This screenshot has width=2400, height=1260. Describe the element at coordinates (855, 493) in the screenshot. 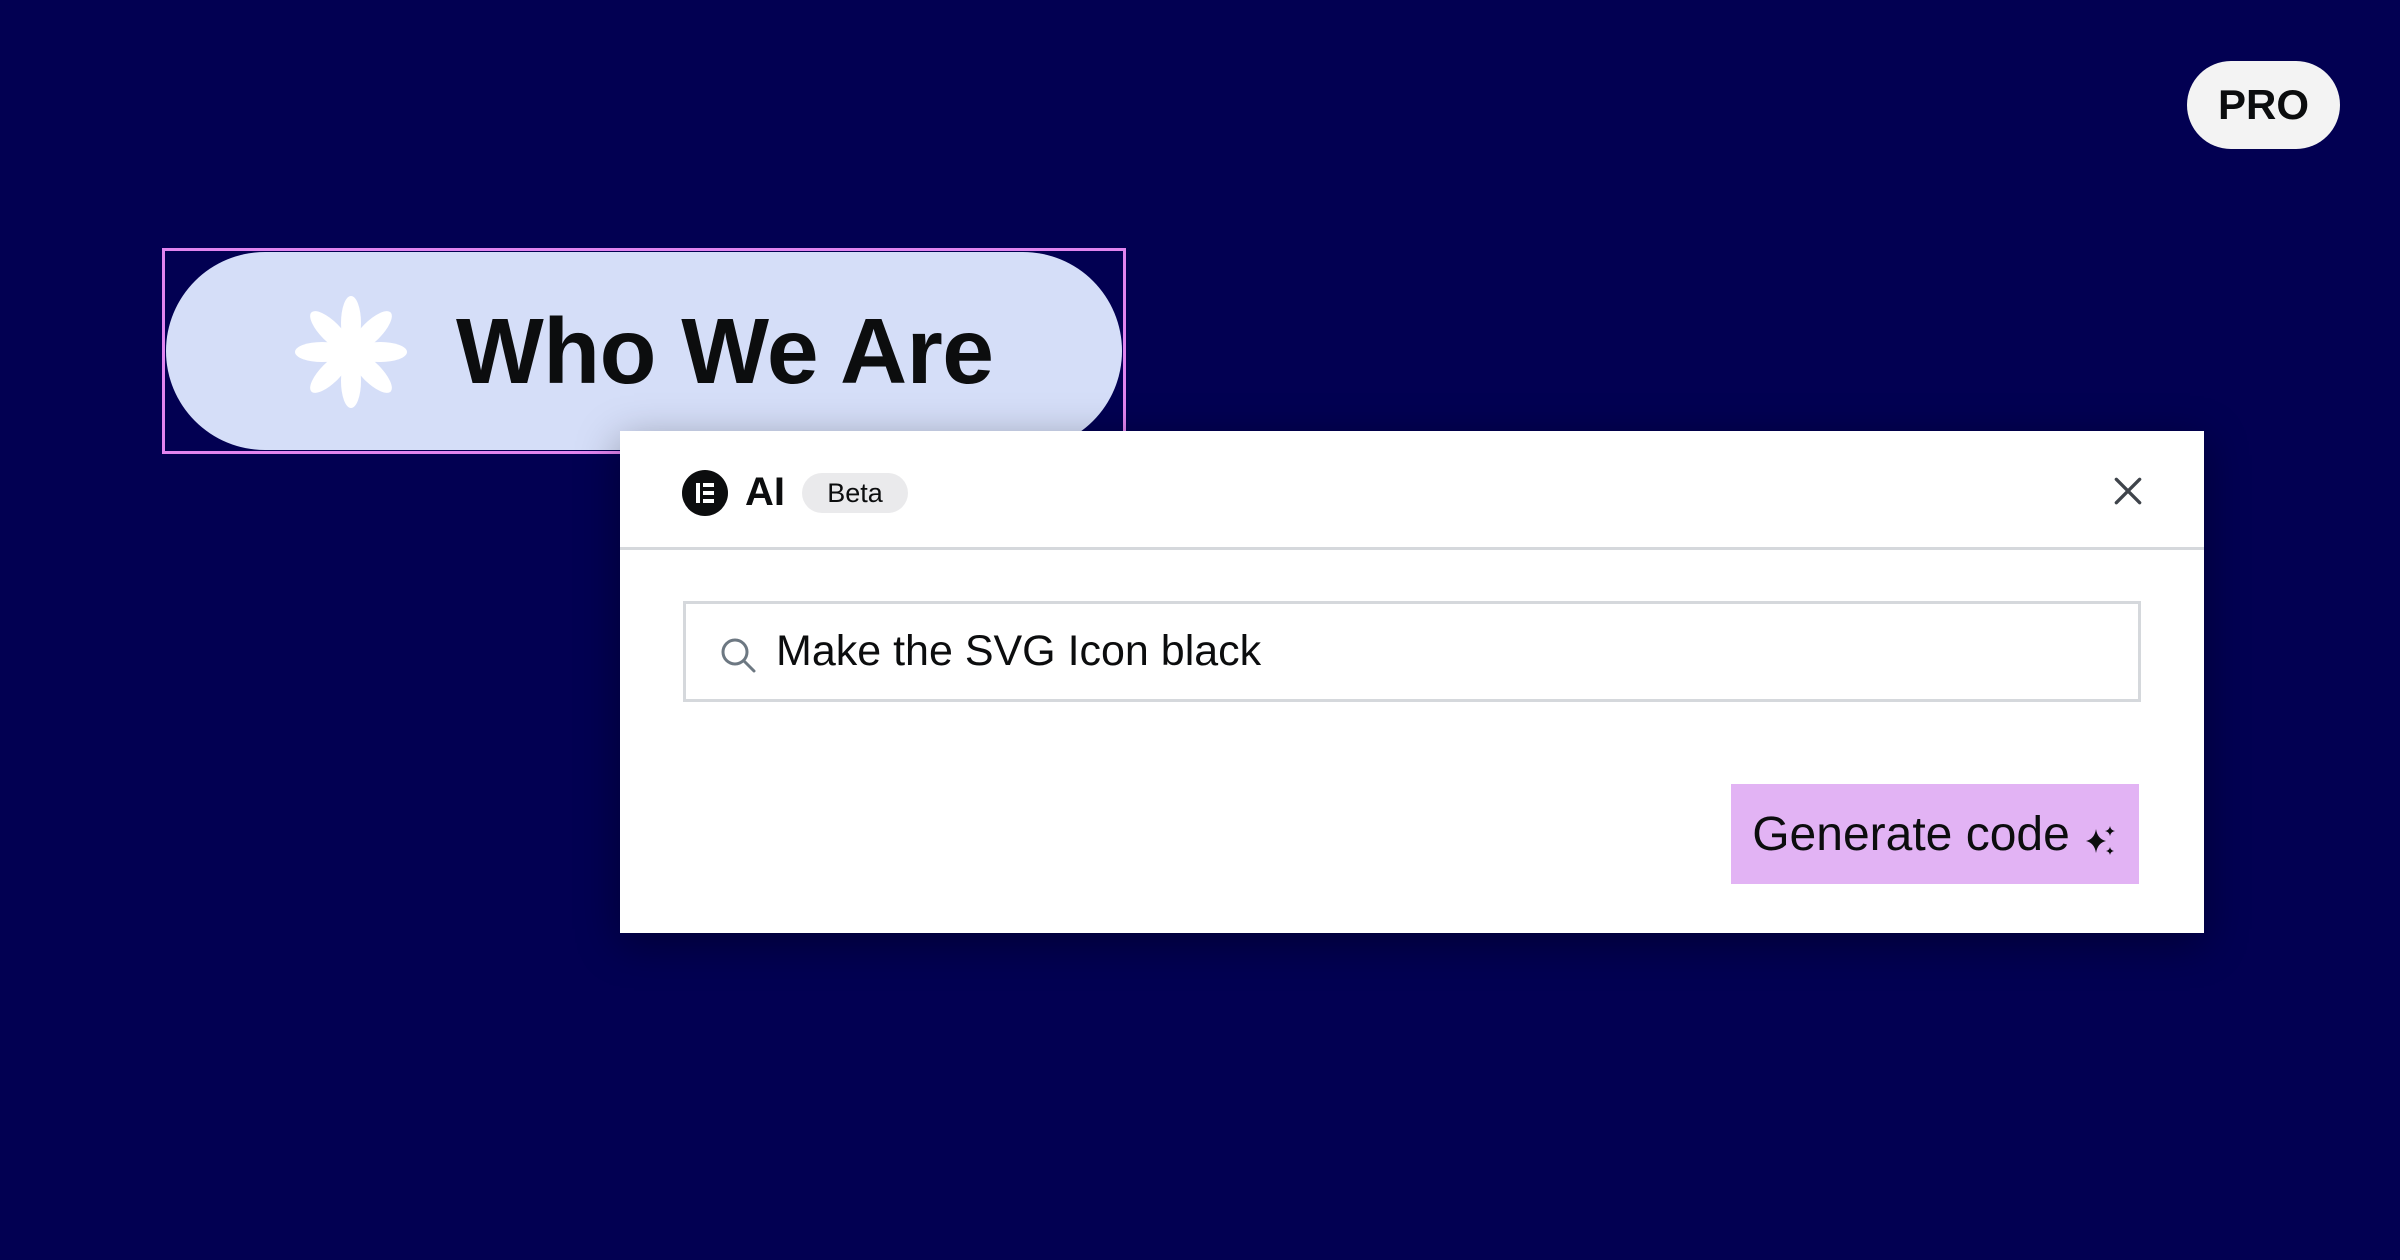

I see `beta-badge: Beta` at that location.